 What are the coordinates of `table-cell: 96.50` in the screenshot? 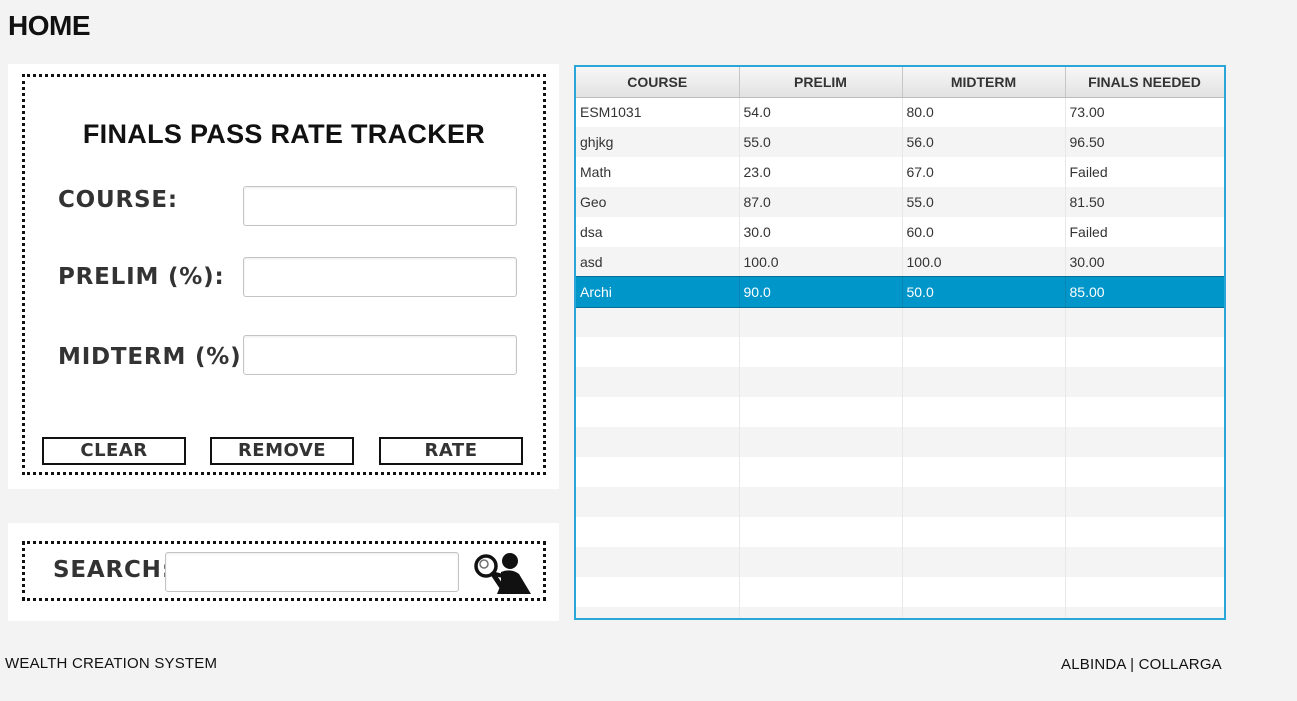 It's located at (1144, 142).